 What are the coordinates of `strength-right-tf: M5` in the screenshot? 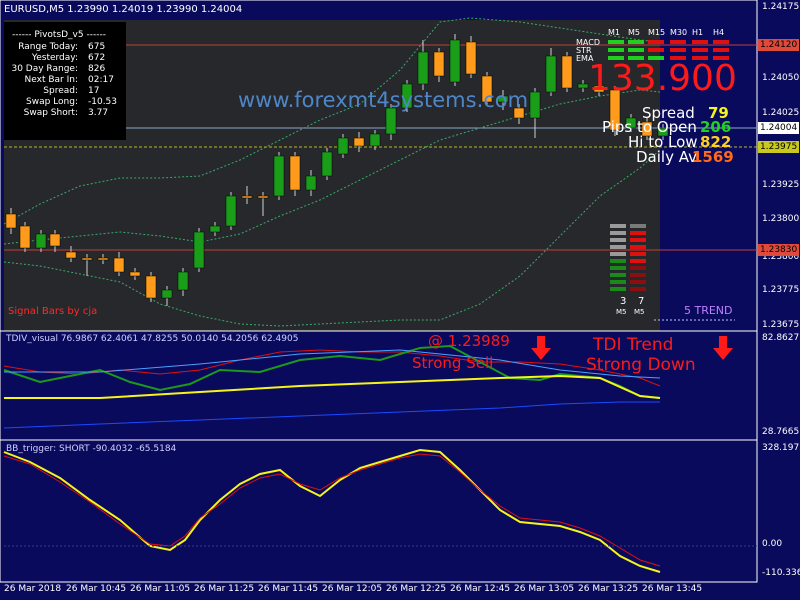 It's located at (639, 312).